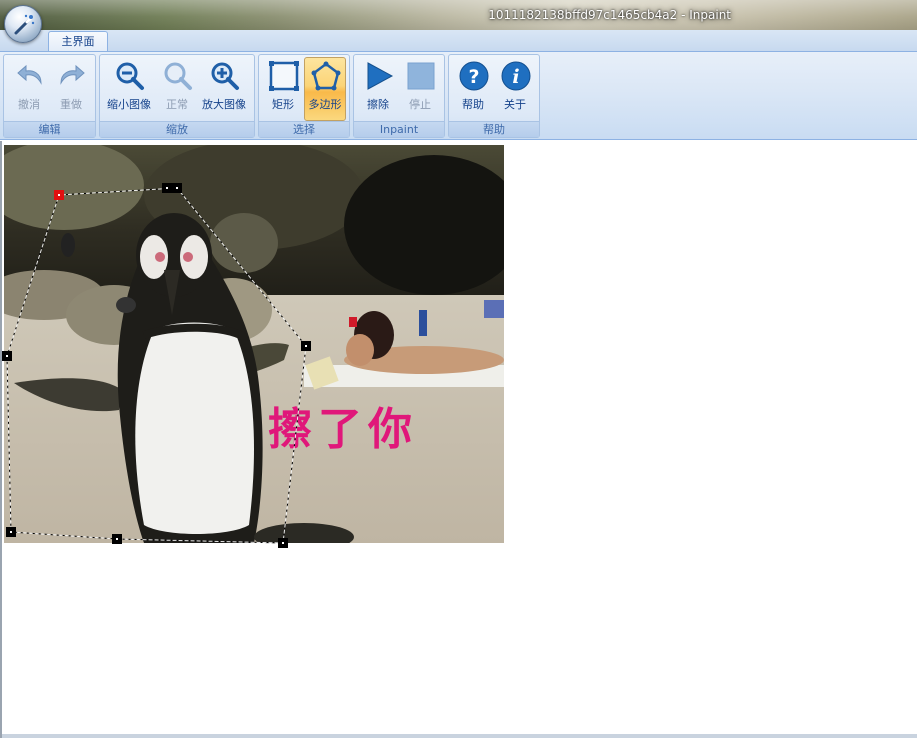 Image resolution: width=917 pixels, height=738 pixels. Describe the element at coordinates (459, 736) in the screenshot. I see `status-bar` at that location.